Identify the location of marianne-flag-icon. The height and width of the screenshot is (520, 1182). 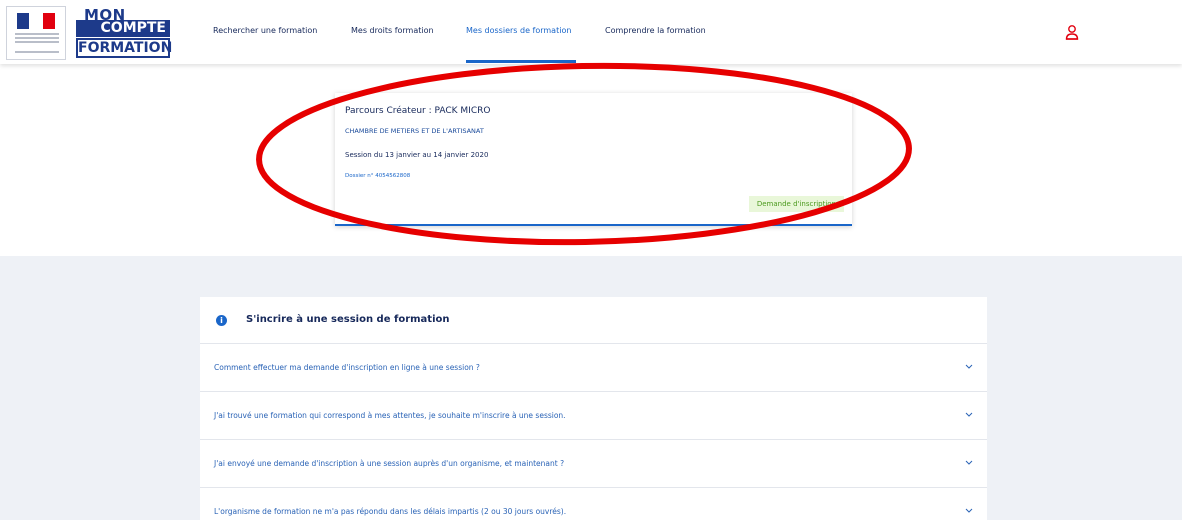
(36, 21).